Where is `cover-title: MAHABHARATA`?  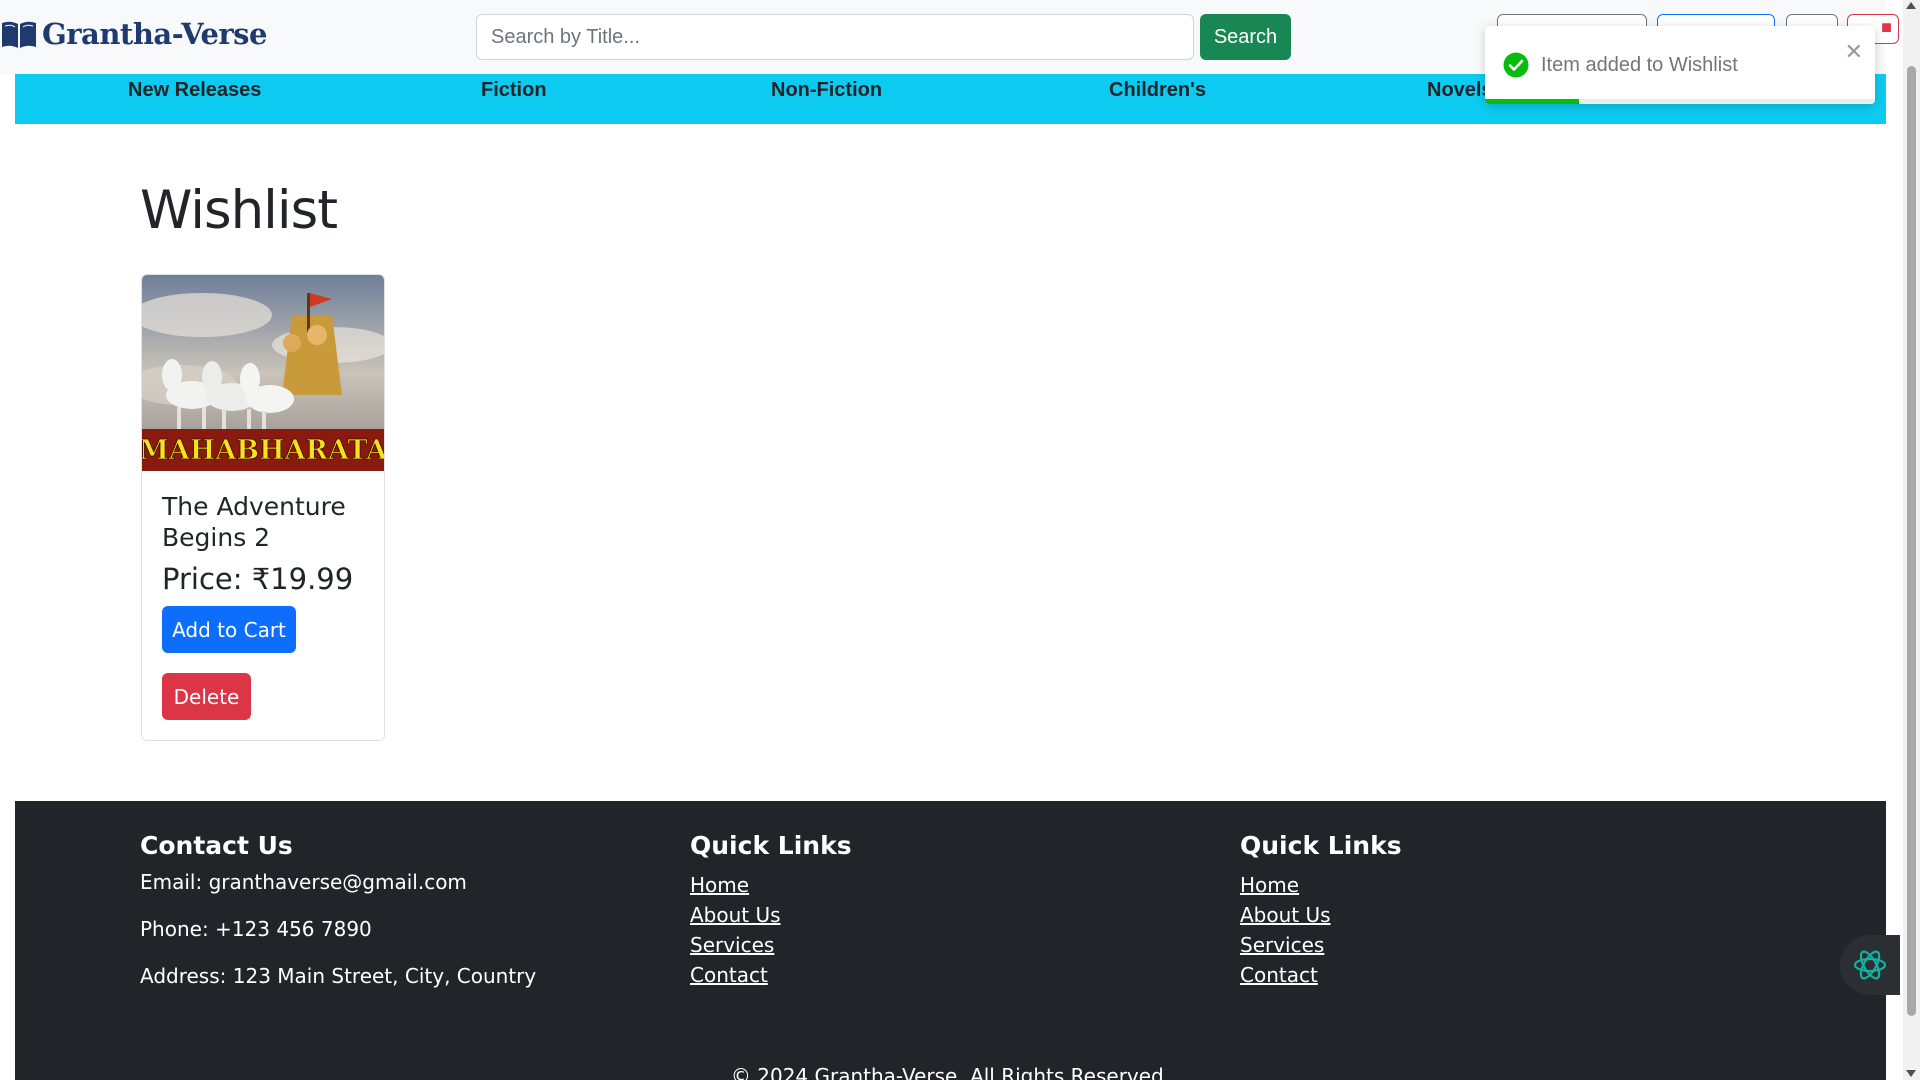 cover-title: MAHABHARATA is located at coordinates (263, 450).